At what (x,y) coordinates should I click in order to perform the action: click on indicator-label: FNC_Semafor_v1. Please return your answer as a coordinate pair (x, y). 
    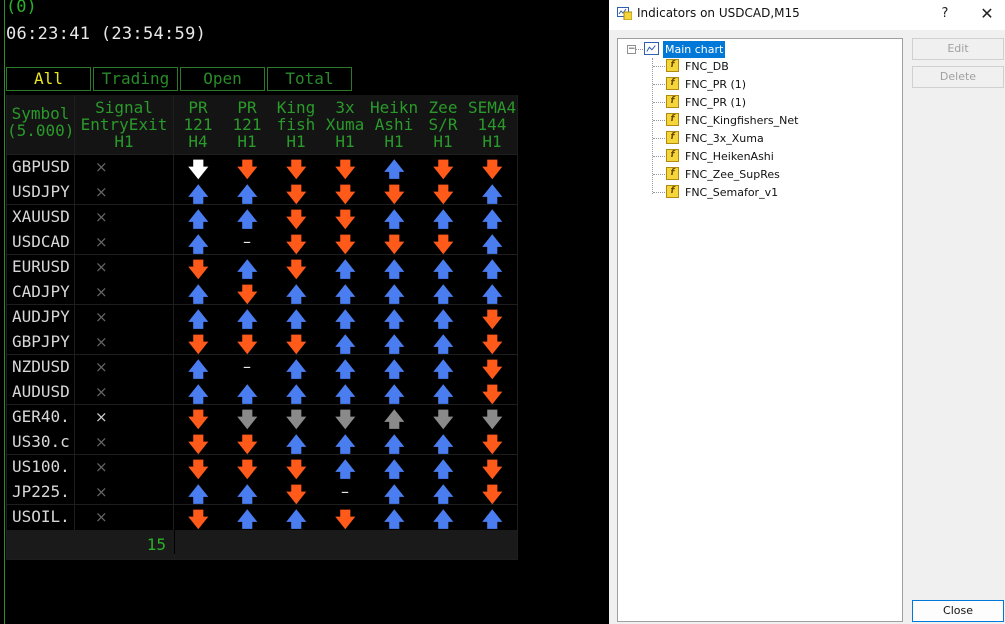
    Looking at the image, I should click on (732, 192).